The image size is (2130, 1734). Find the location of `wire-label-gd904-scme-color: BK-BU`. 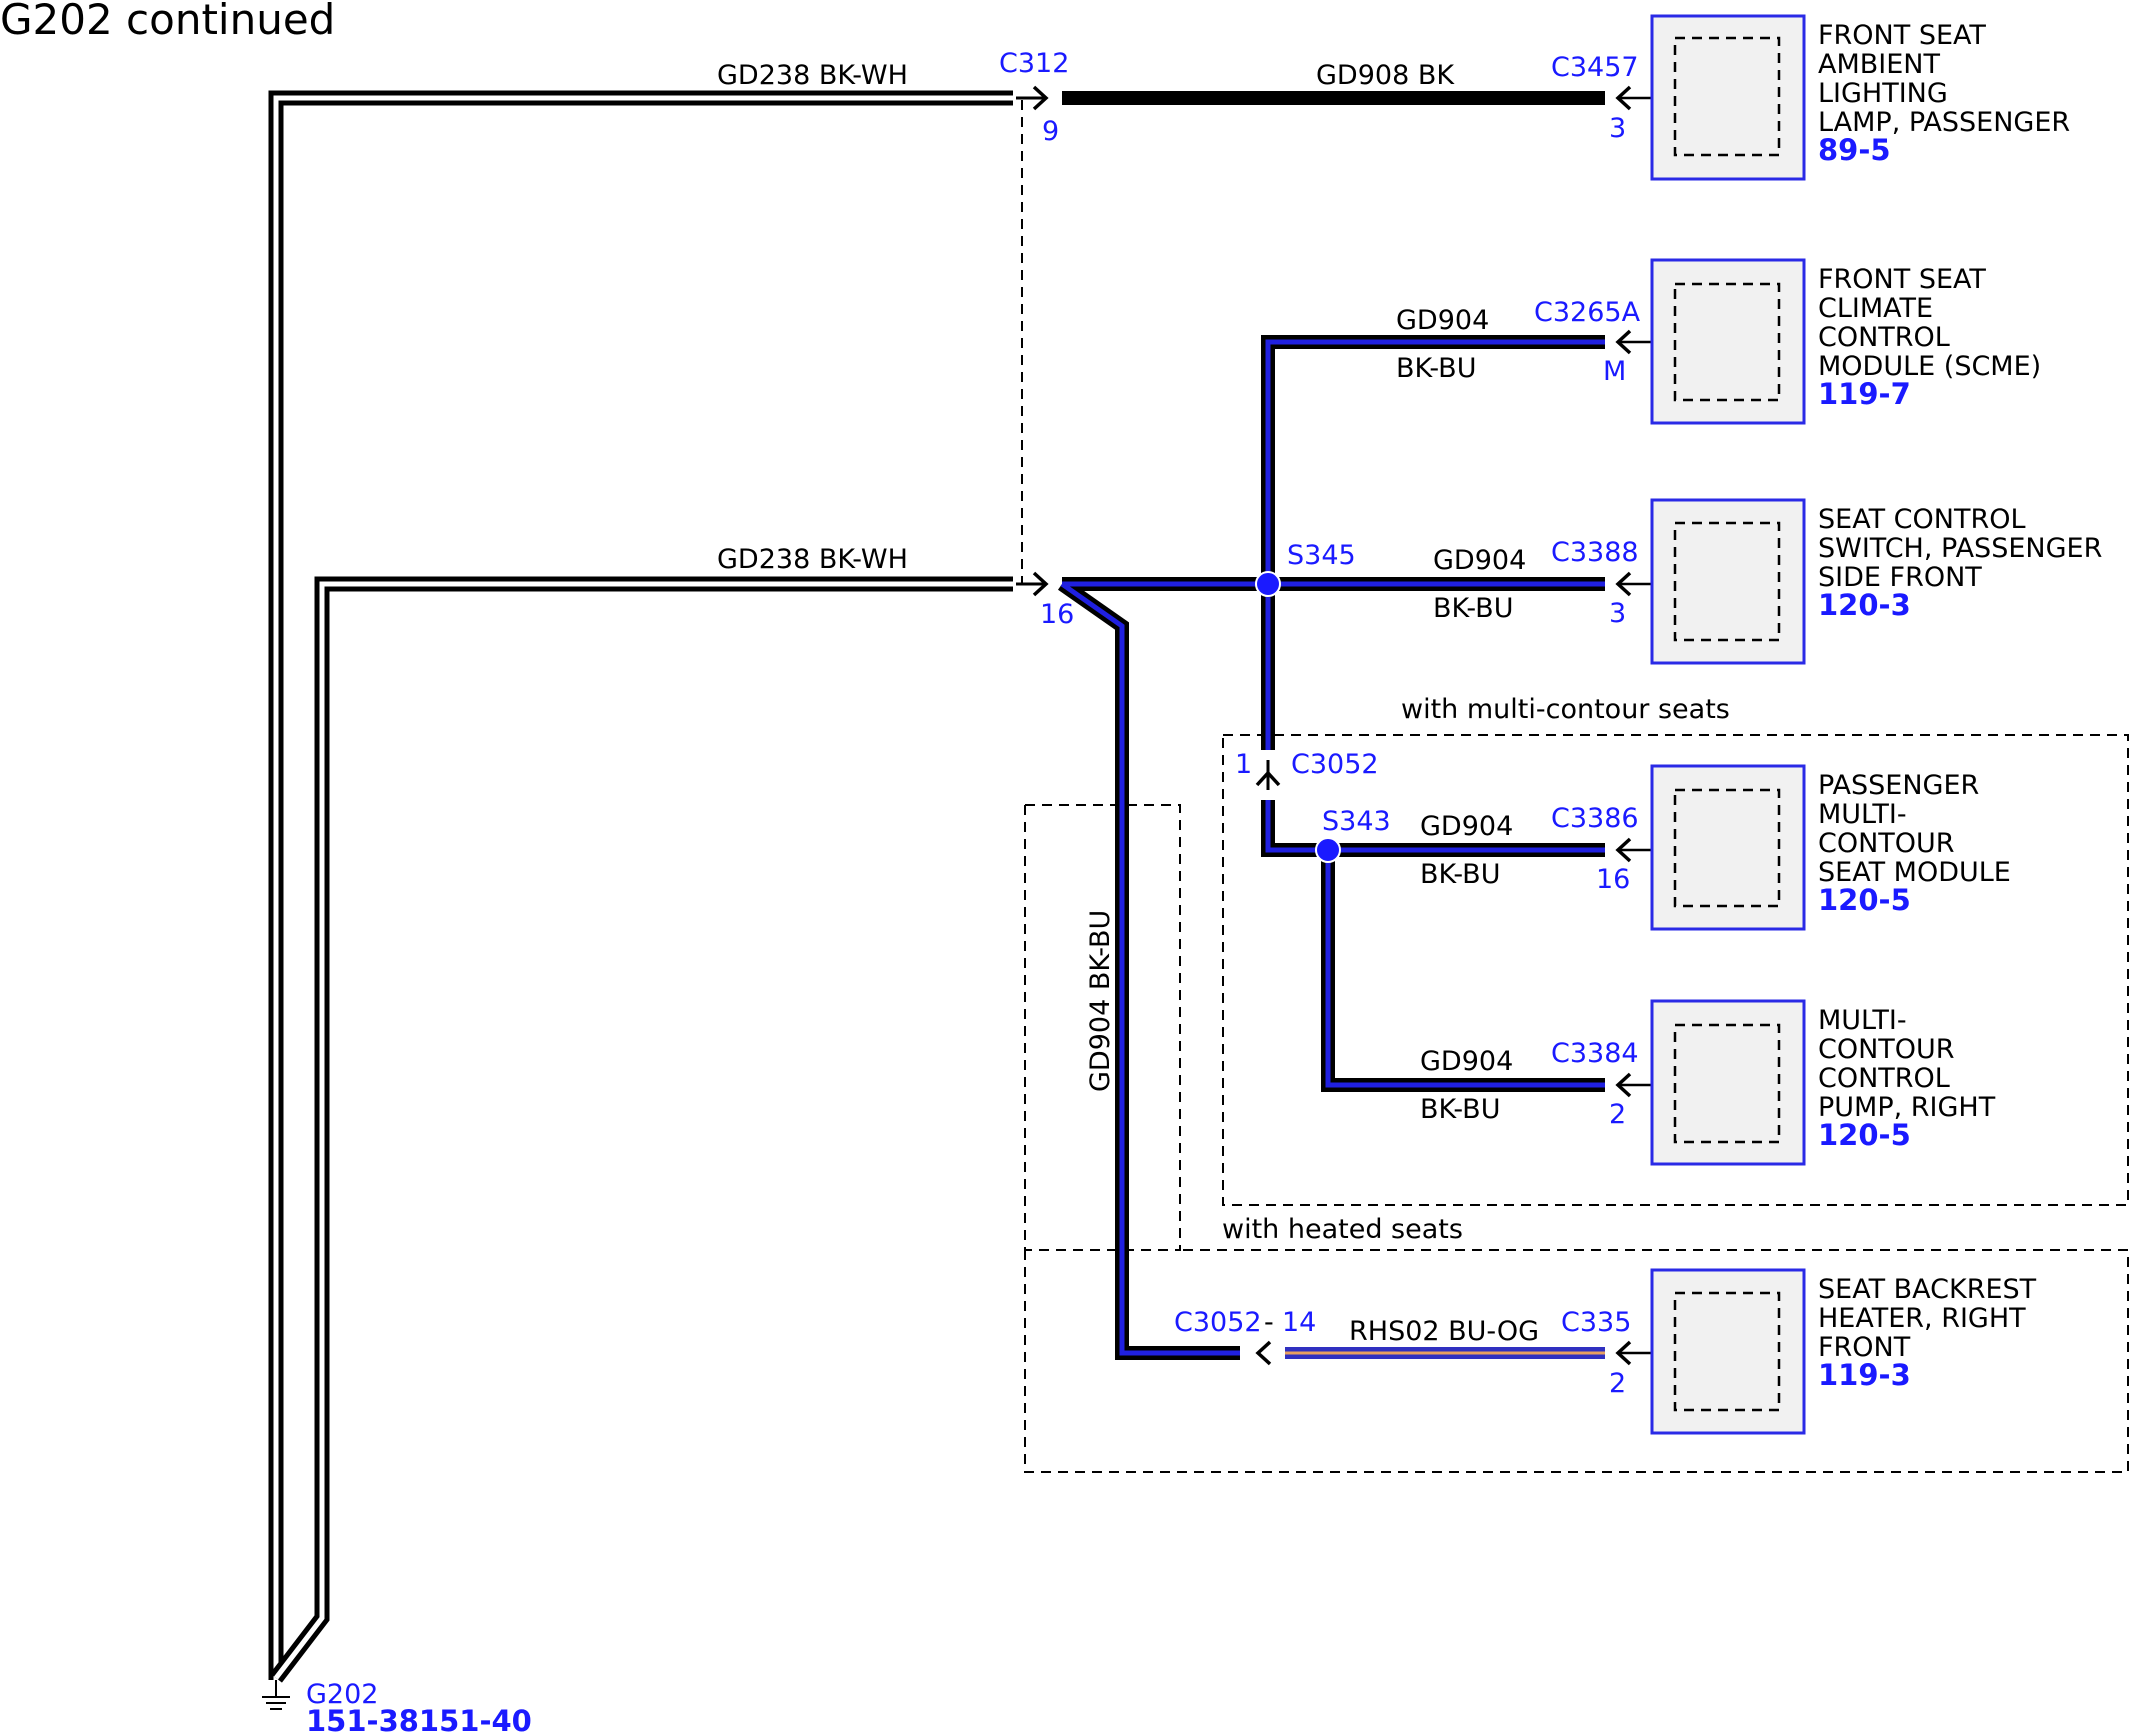

wire-label-gd904-scme-color: BK-BU is located at coordinates (1436, 368).